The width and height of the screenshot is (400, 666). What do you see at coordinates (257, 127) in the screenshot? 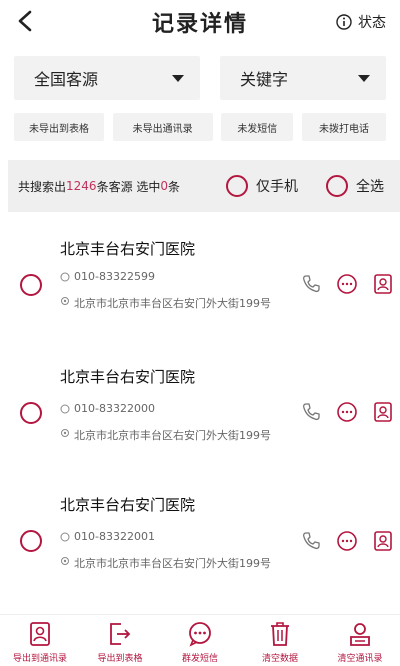
I see `chip-not-sent-sms: 未发短信` at bounding box center [257, 127].